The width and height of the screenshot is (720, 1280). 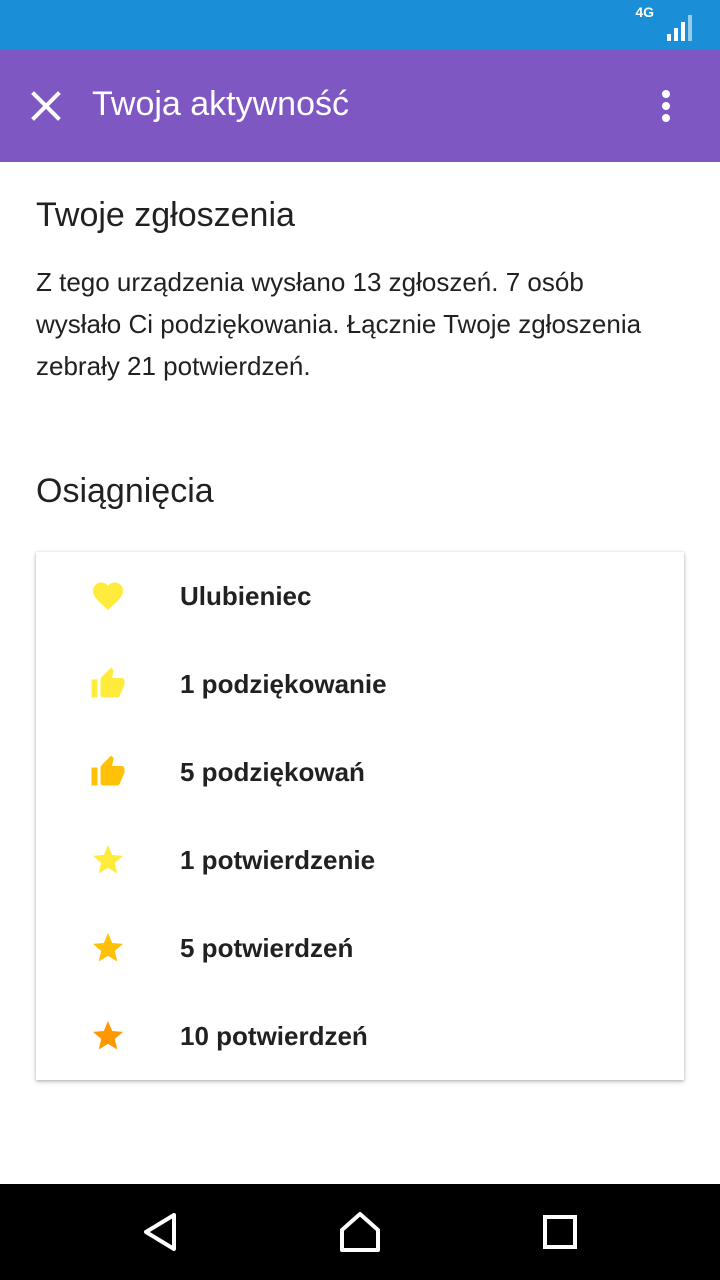 I want to click on reports-heading: Twoje zgłoszenia, so click(x=165, y=215).